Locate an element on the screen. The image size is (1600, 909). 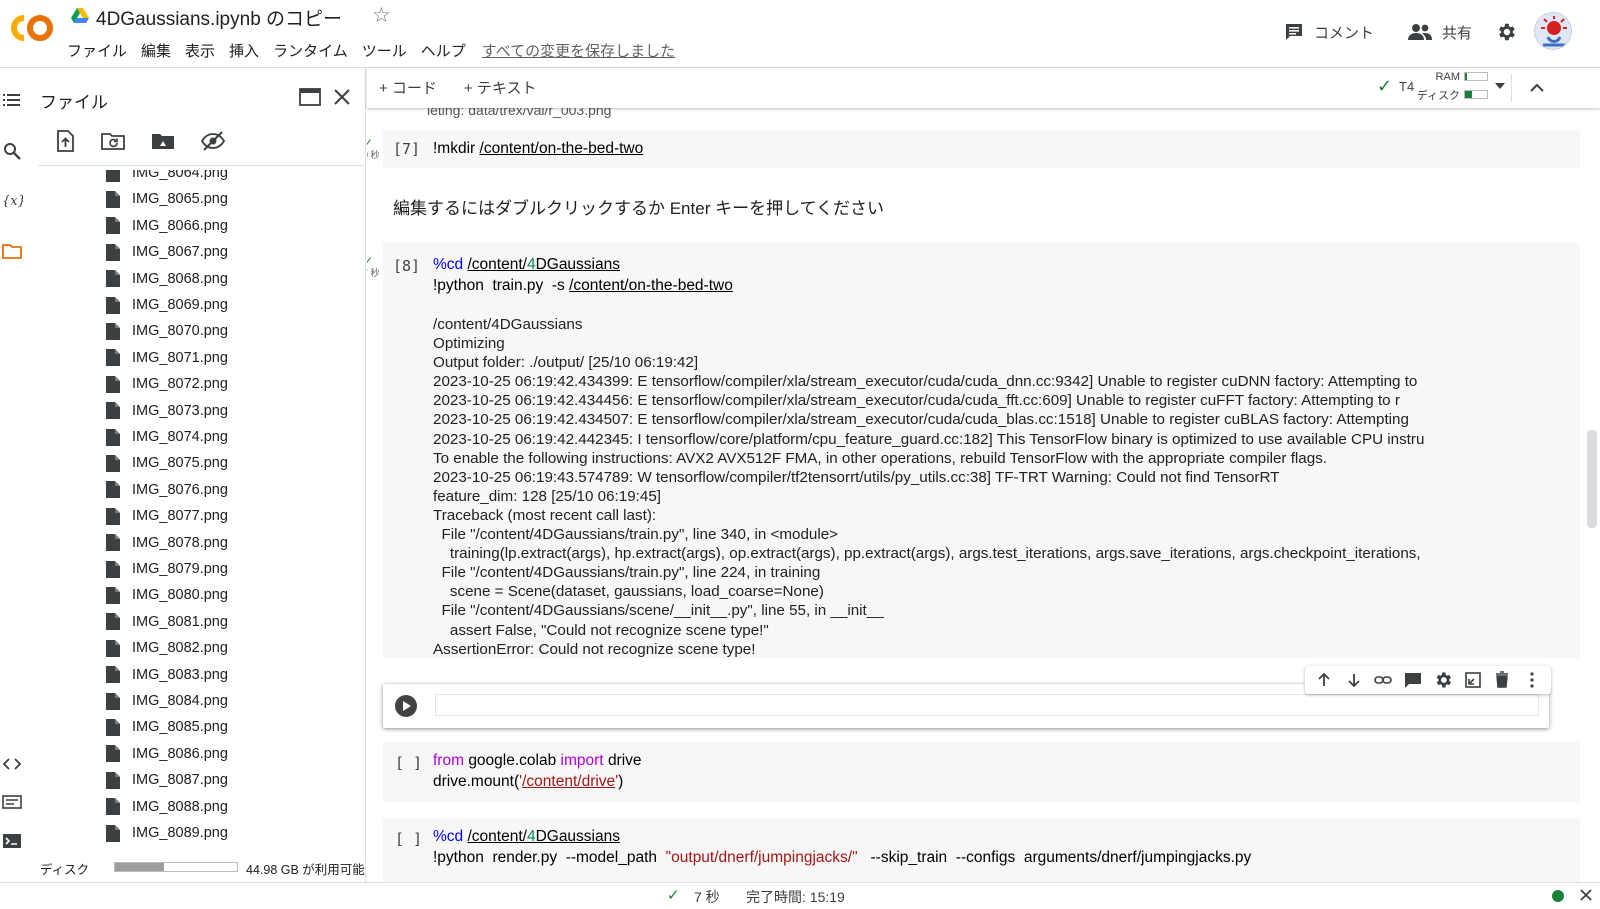
notebook-scrollbar is located at coordinates (1592, 479).